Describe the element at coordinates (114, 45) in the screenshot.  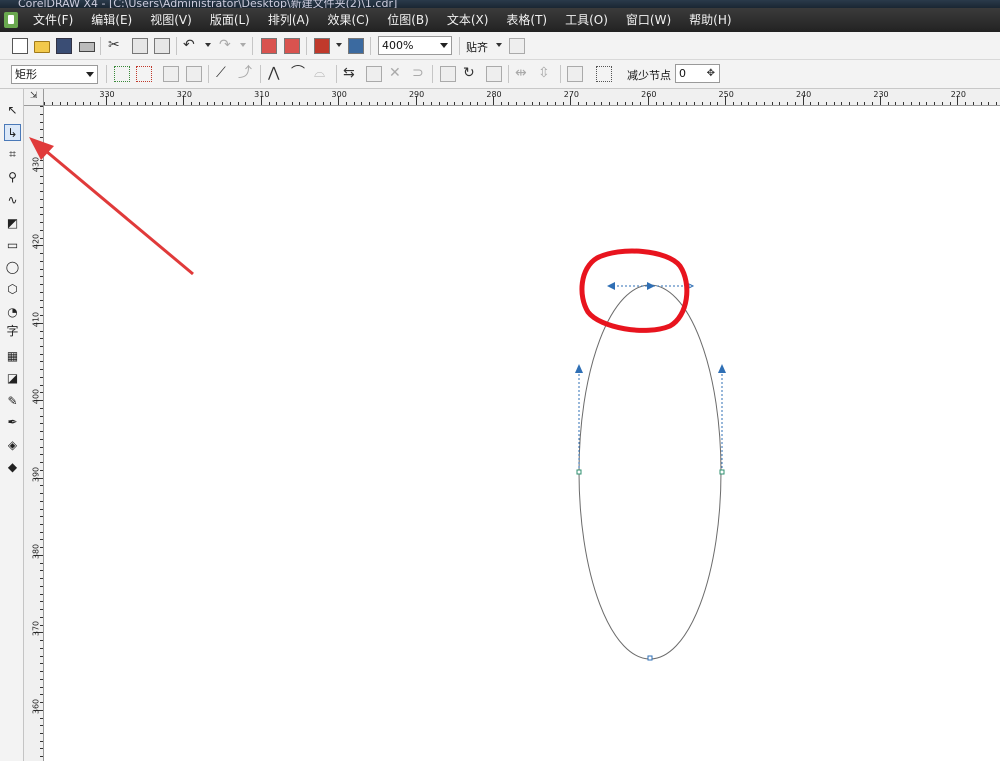
I see `cut-icon: ✂` at that location.